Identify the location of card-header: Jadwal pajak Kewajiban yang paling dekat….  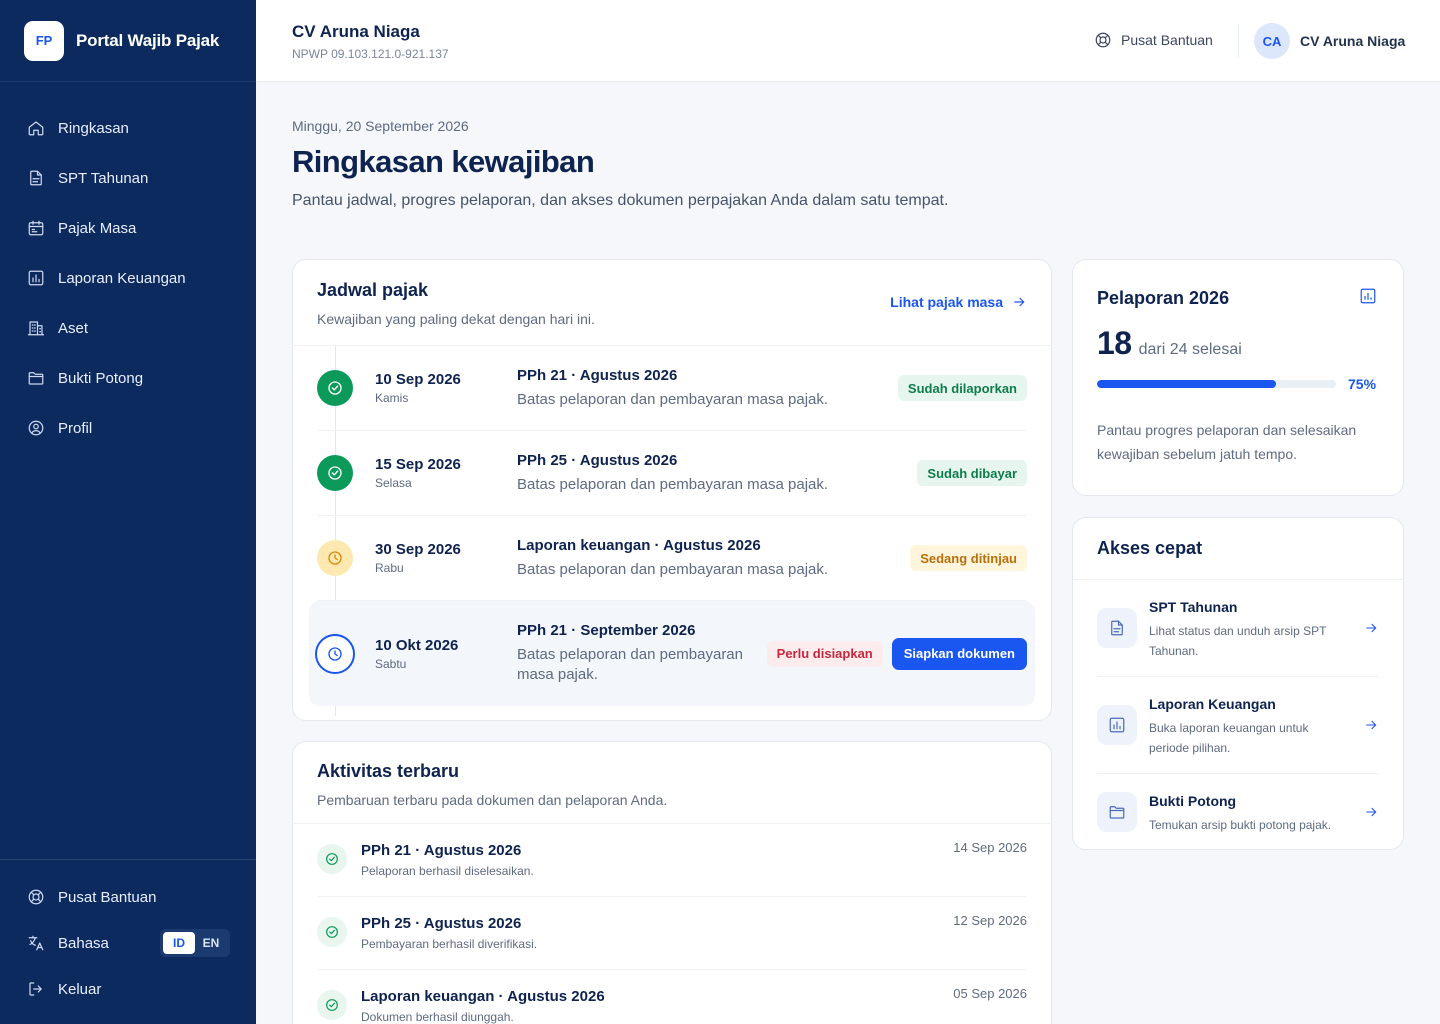
(672, 303).